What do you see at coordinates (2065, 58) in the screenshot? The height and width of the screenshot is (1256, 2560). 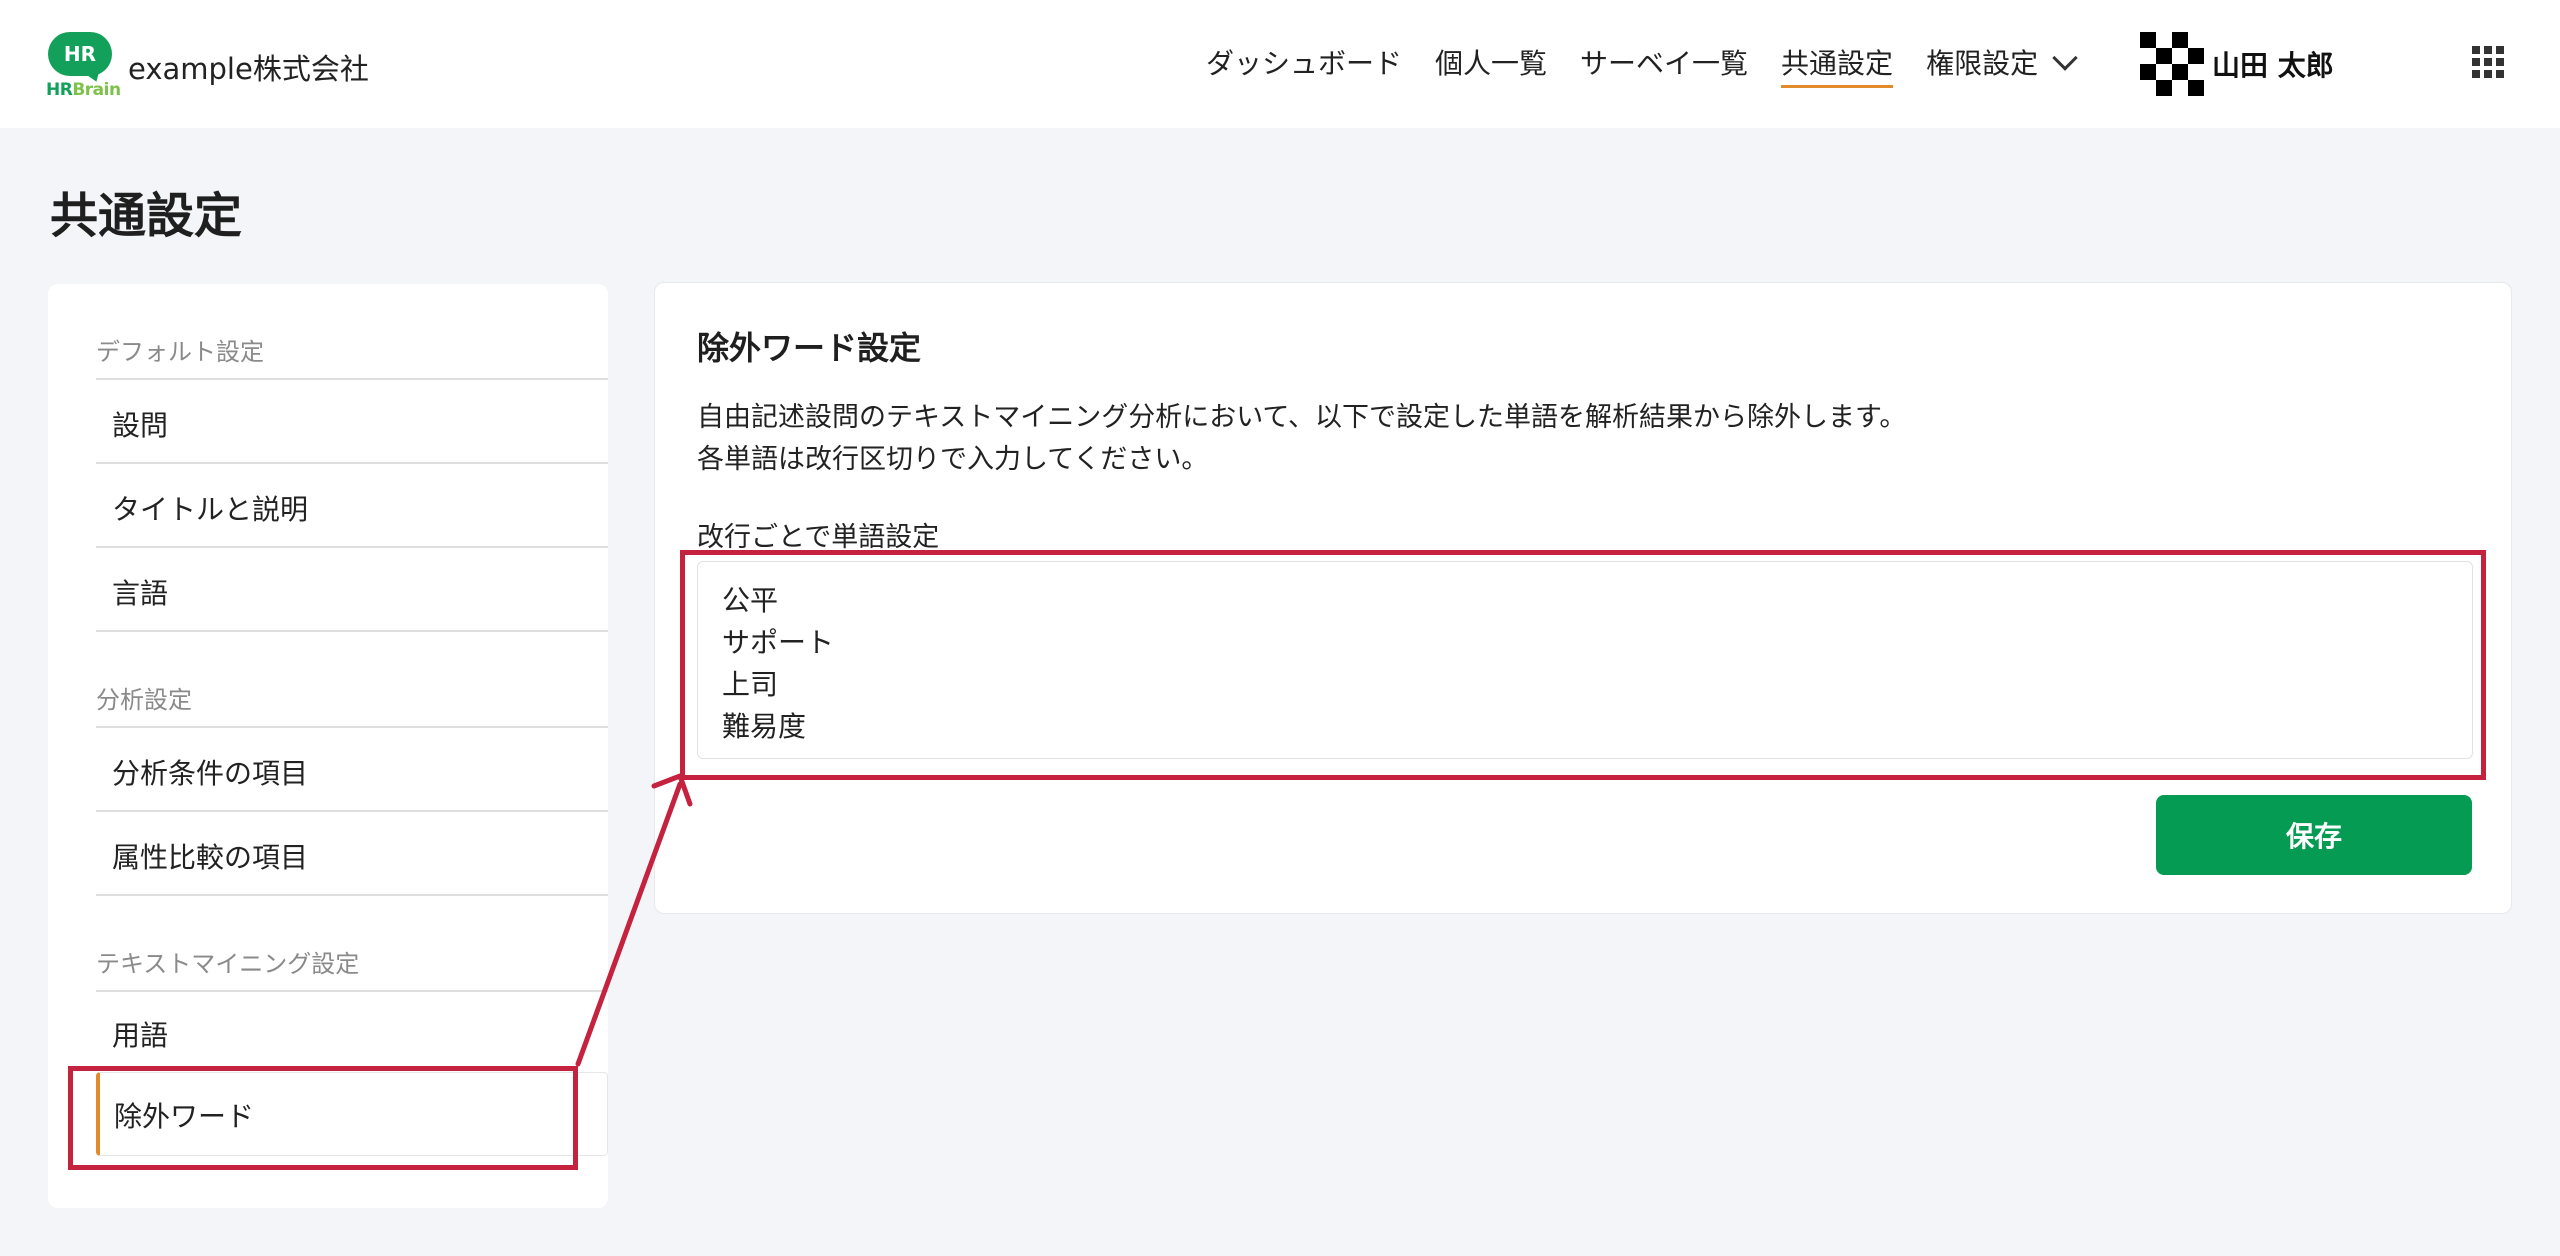 I see `chevron-down-icon` at bounding box center [2065, 58].